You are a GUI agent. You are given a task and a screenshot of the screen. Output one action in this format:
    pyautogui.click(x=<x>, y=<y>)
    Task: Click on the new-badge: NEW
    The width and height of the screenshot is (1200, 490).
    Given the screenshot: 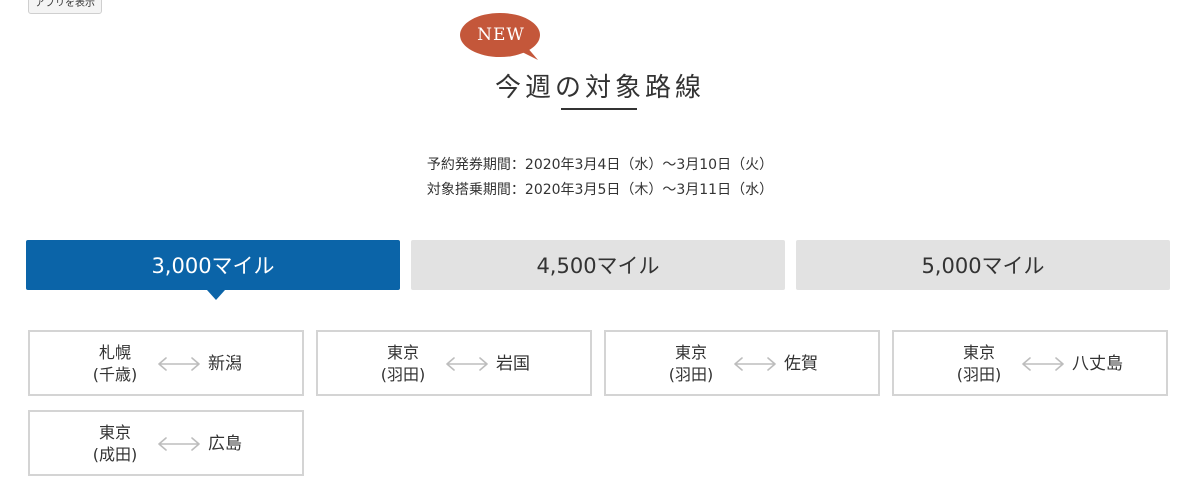 What is the action you would take?
    pyautogui.click(x=501, y=37)
    